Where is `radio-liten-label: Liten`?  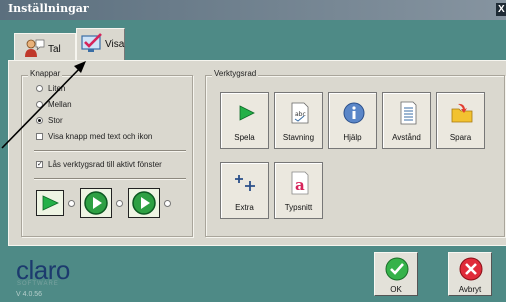 radio-liten-label: Liten is located at coordinates (57, 88).